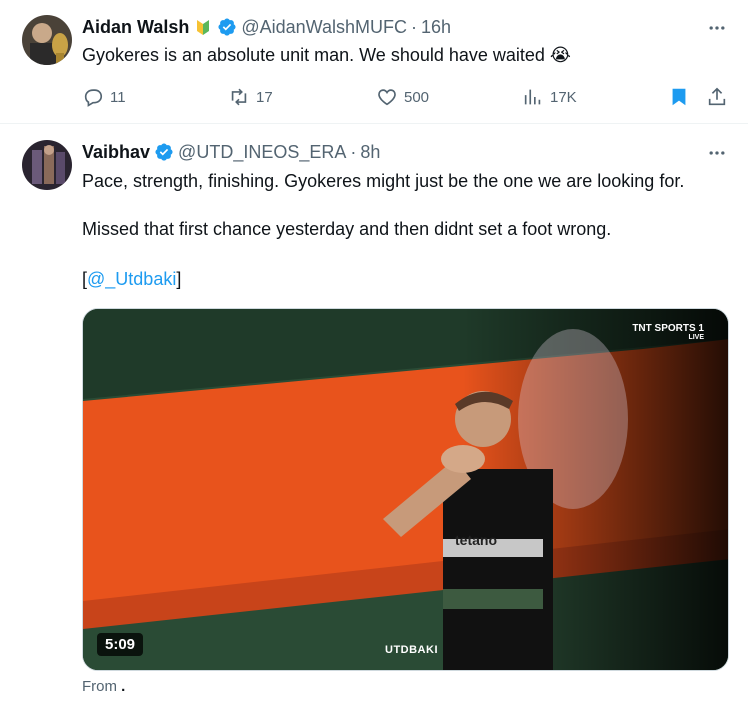 The image size is (748, 705). I want to click on tweet-text-paragraph-3: [@_Utdbaki], so click(131, 279).